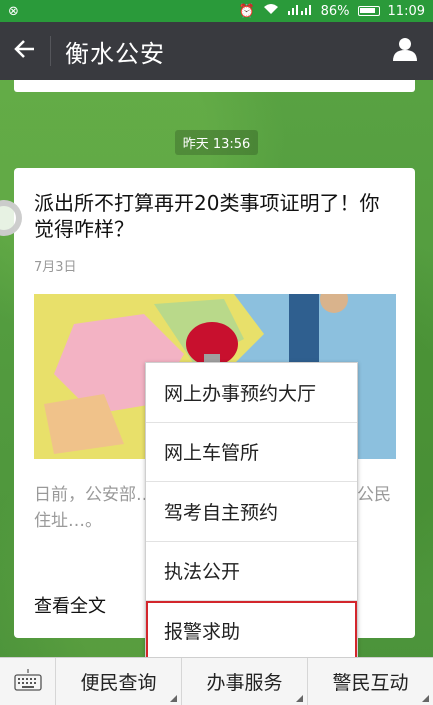  I want to click on clock: 11:09, so click(406, 11).